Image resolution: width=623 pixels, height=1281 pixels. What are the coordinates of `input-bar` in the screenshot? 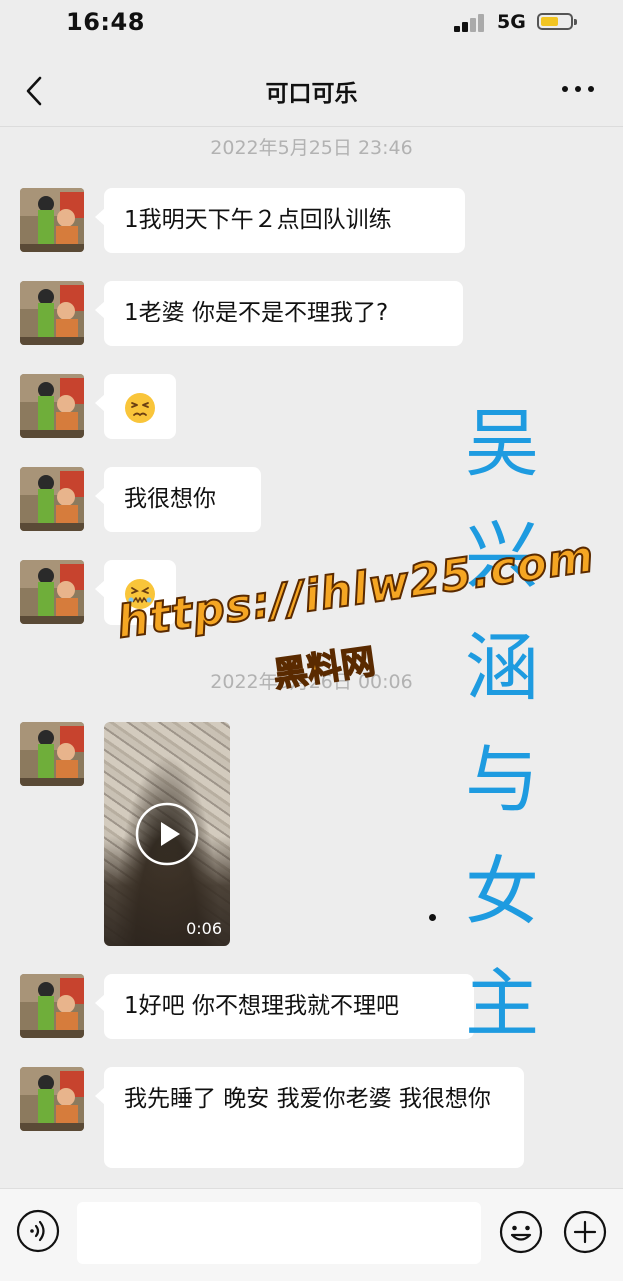 It's located at (311, 1234).